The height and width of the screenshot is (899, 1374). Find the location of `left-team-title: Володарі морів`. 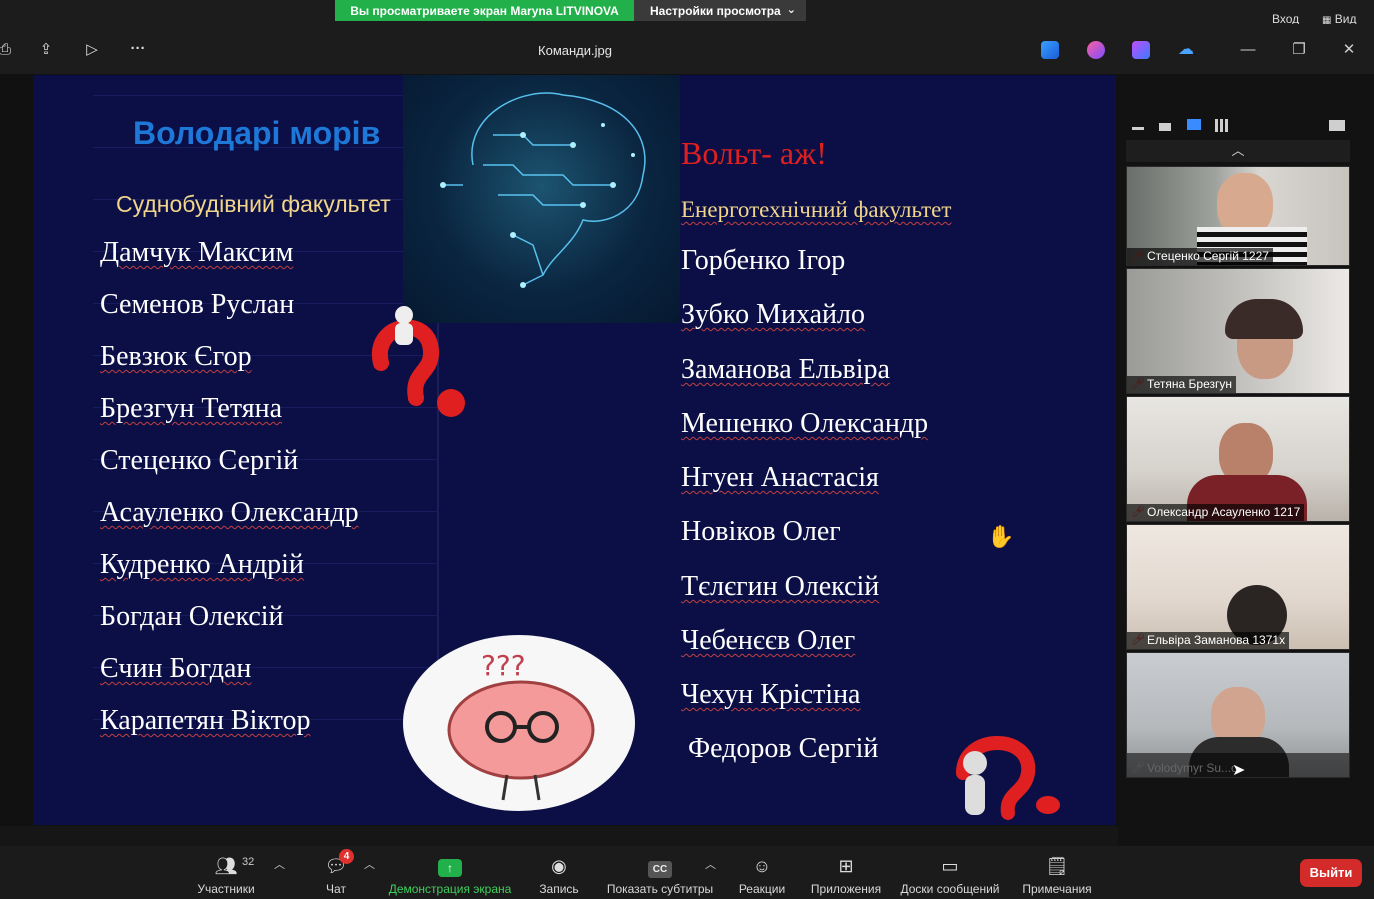

left-team-title: Володарі морів is located at coordinates (257, 133).